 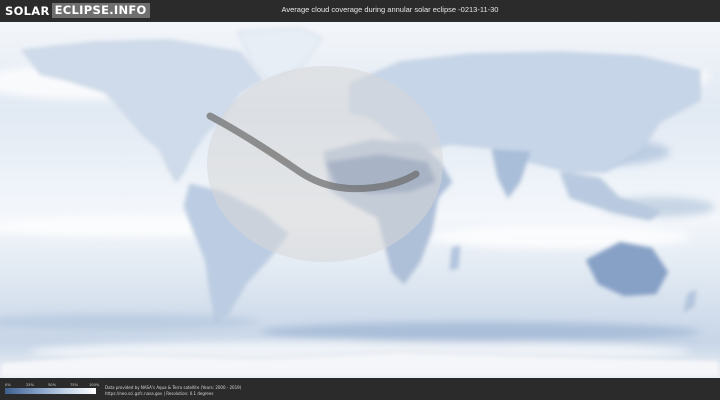 I want to click on site-logo: SOLAR ECLIPSE.INFO, so click(x=77, y=10).